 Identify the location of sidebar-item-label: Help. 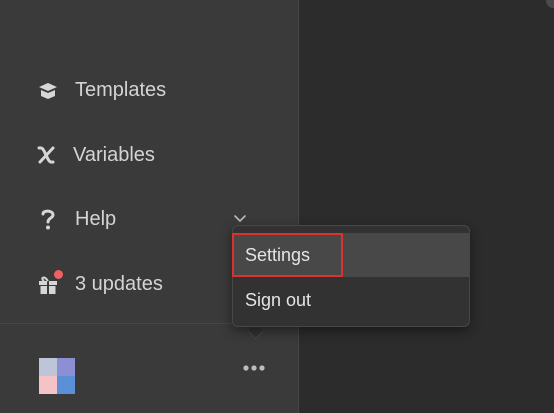
(96, 218).